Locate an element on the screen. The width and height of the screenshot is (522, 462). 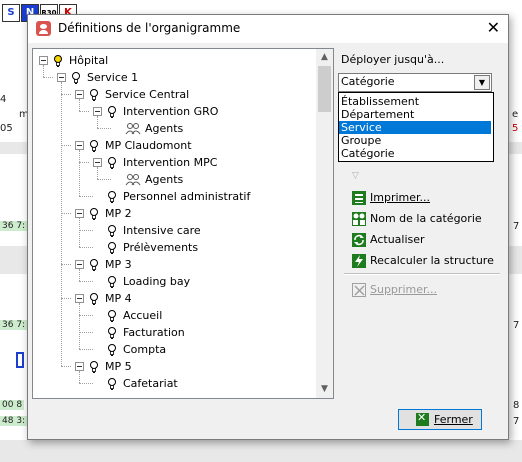
separator is located at coordinates (422, 274).